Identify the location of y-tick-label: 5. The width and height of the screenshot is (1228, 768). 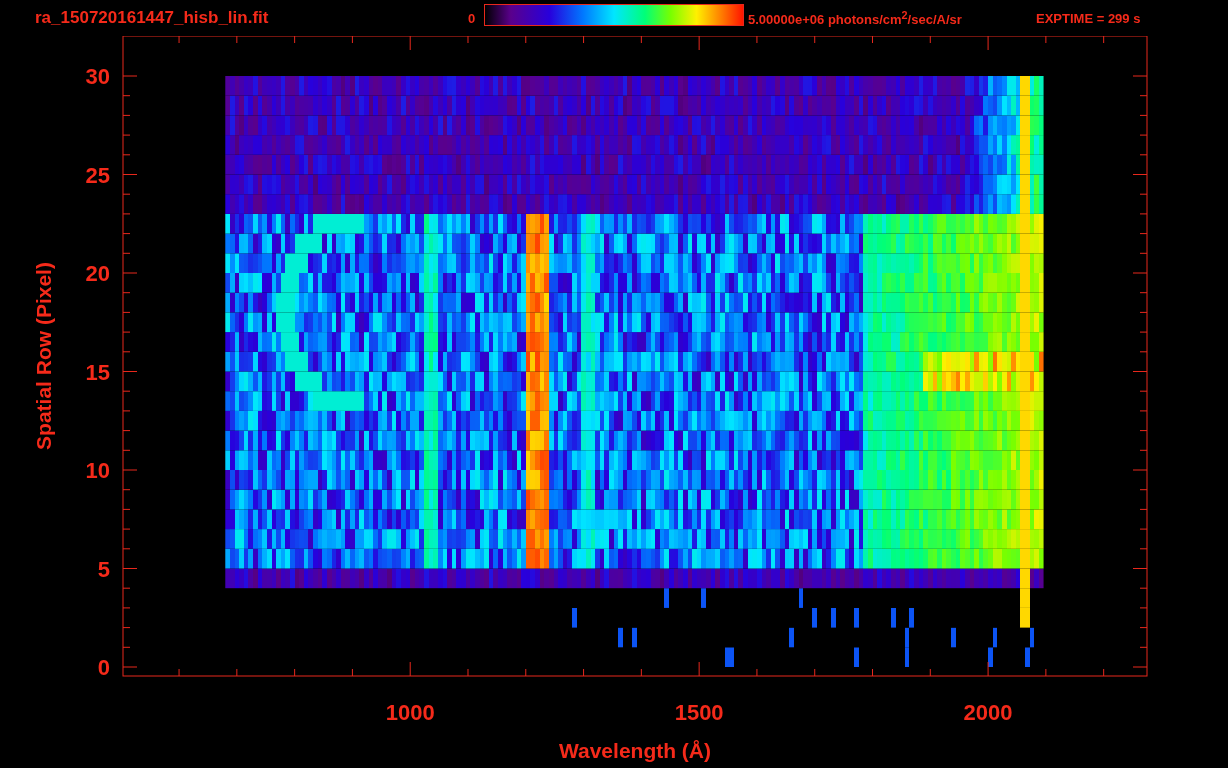
(103, 569).